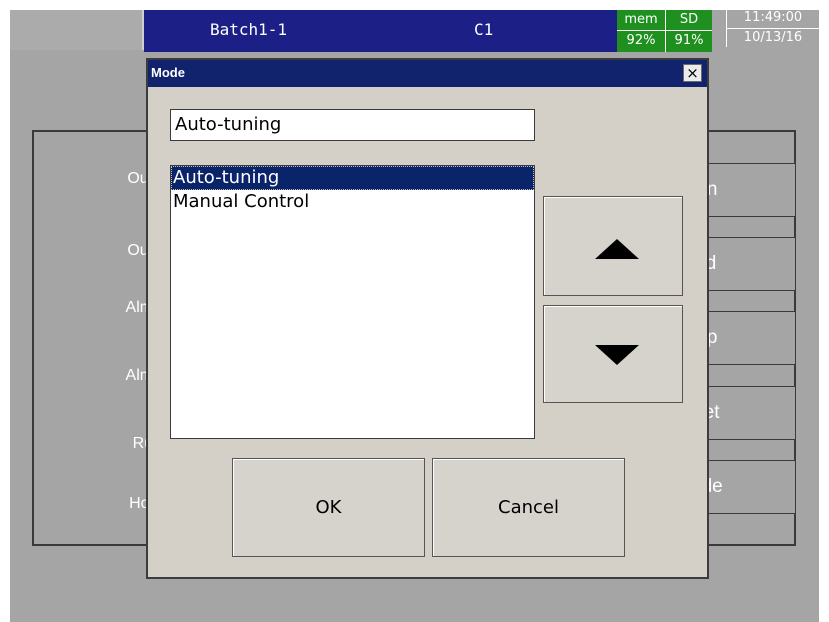  I want to click on list-item-manual-control: Manual Control, so click(352, 202).